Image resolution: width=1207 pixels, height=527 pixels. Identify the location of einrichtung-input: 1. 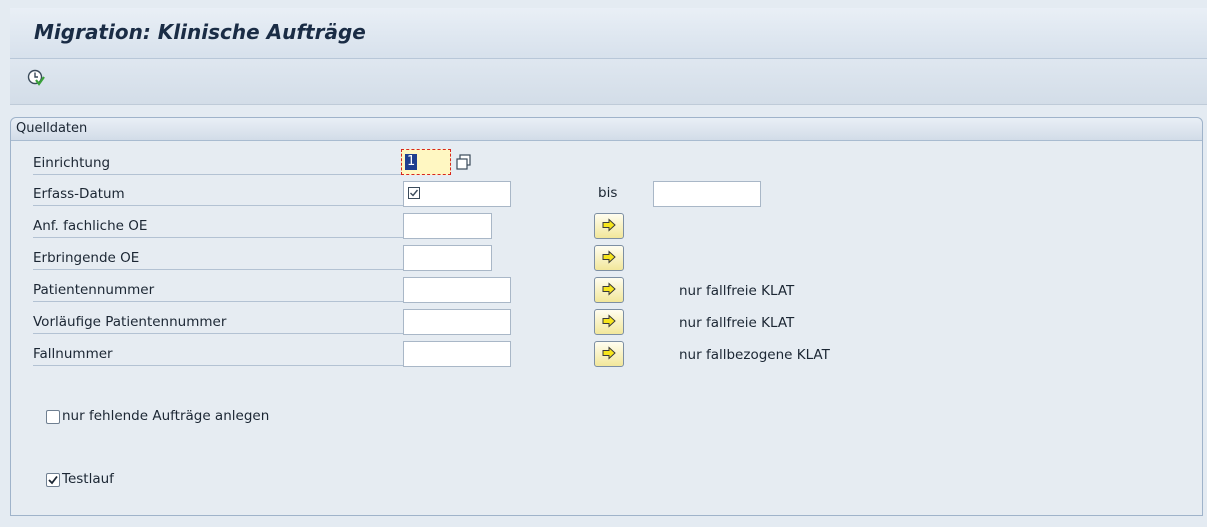
(426, 162).